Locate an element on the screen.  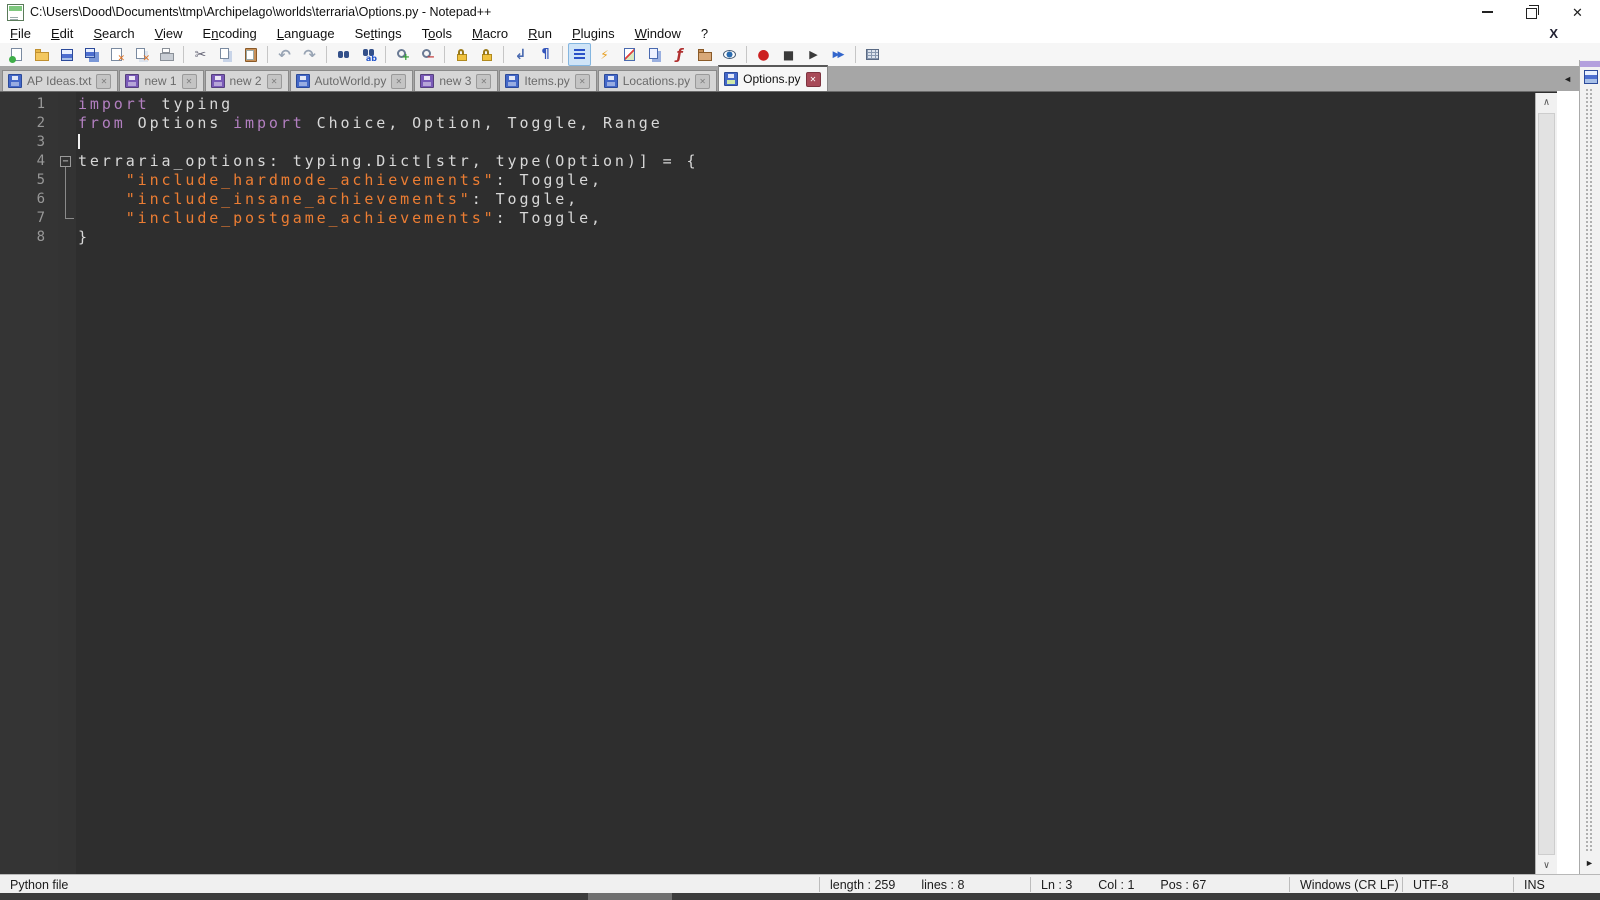
vertical-scrollbar: ∧ ∨ is located at coordinates (1546, 484).